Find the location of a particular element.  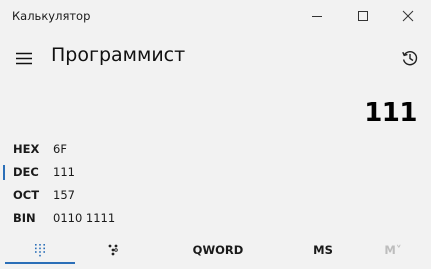

radix-row-hex: HEX 6F is located at coordinates (215, 149).